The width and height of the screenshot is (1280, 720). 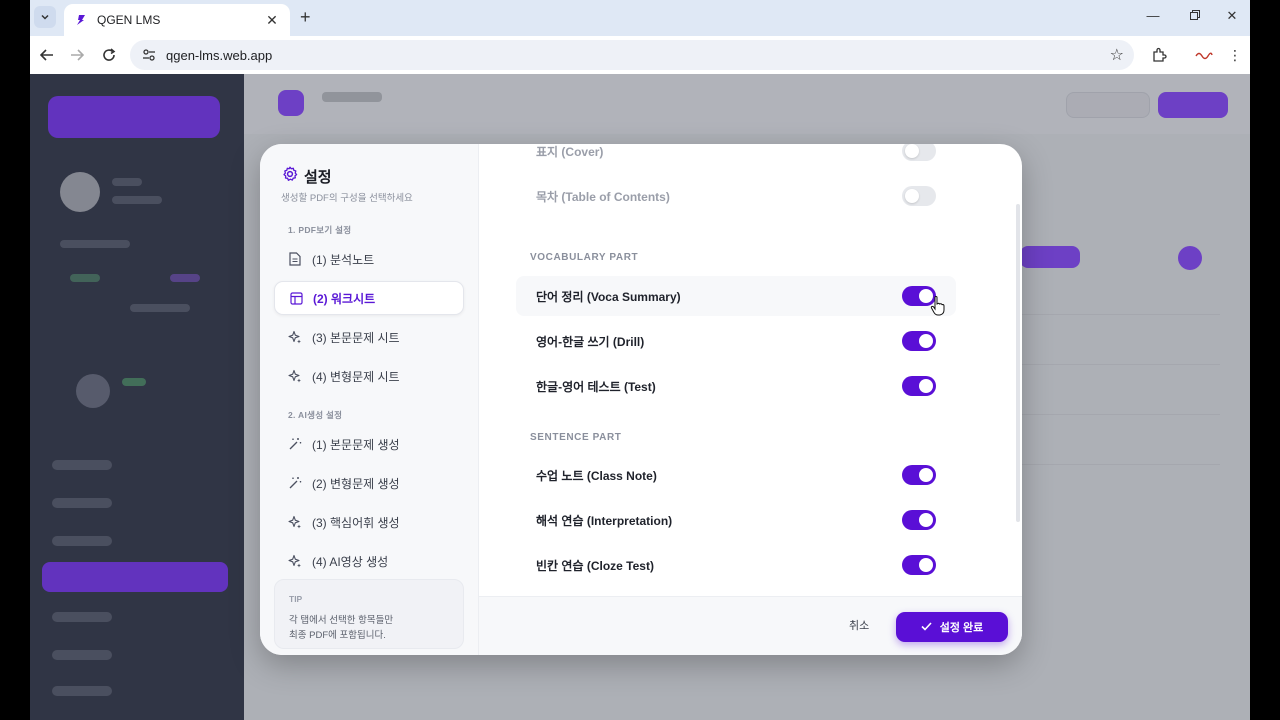 What do you see at coordinates (177, 20) in the screenshot?
I see `browser-tab: QGEN LMS ✕` at bounding box center [177, 20].